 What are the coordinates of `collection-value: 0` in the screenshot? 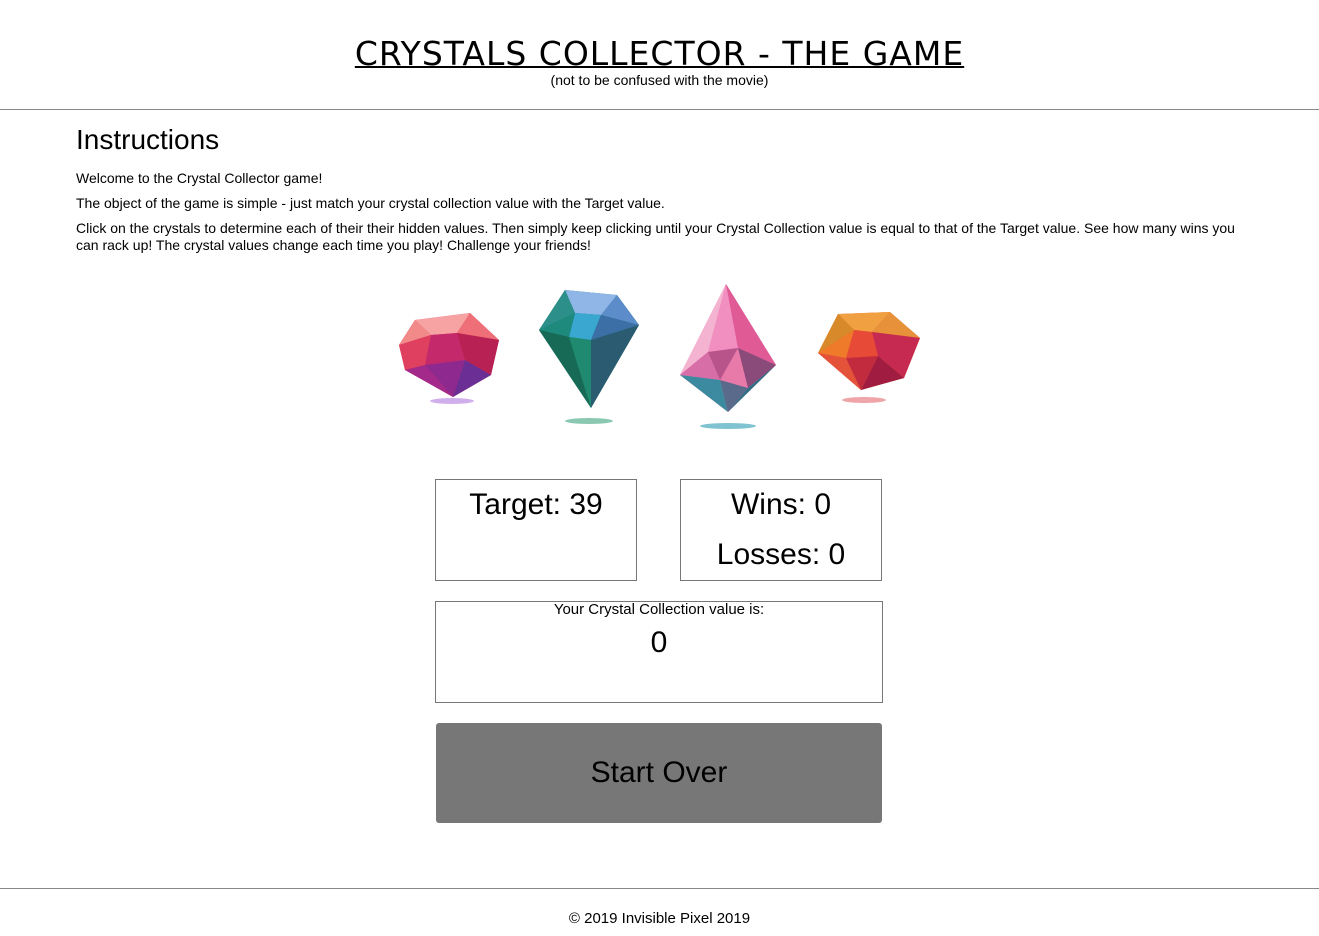 It's located at (659, 642).